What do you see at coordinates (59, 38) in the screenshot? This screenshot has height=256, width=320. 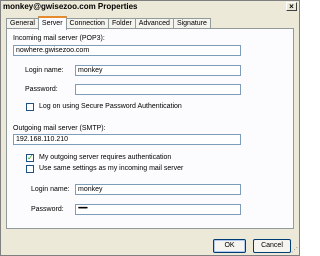 I see `incoming-header: Incoming mail server (POP3):` at bounding box center [59, 38].